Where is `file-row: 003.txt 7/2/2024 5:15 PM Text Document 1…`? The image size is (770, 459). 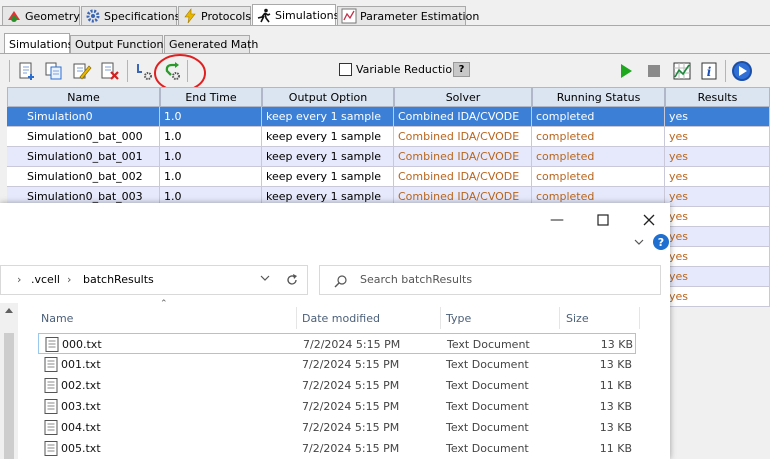
file-row: 003.txt 7/2/2024 5:15 PM Text Document 1… is located at coordinates (337, 406).